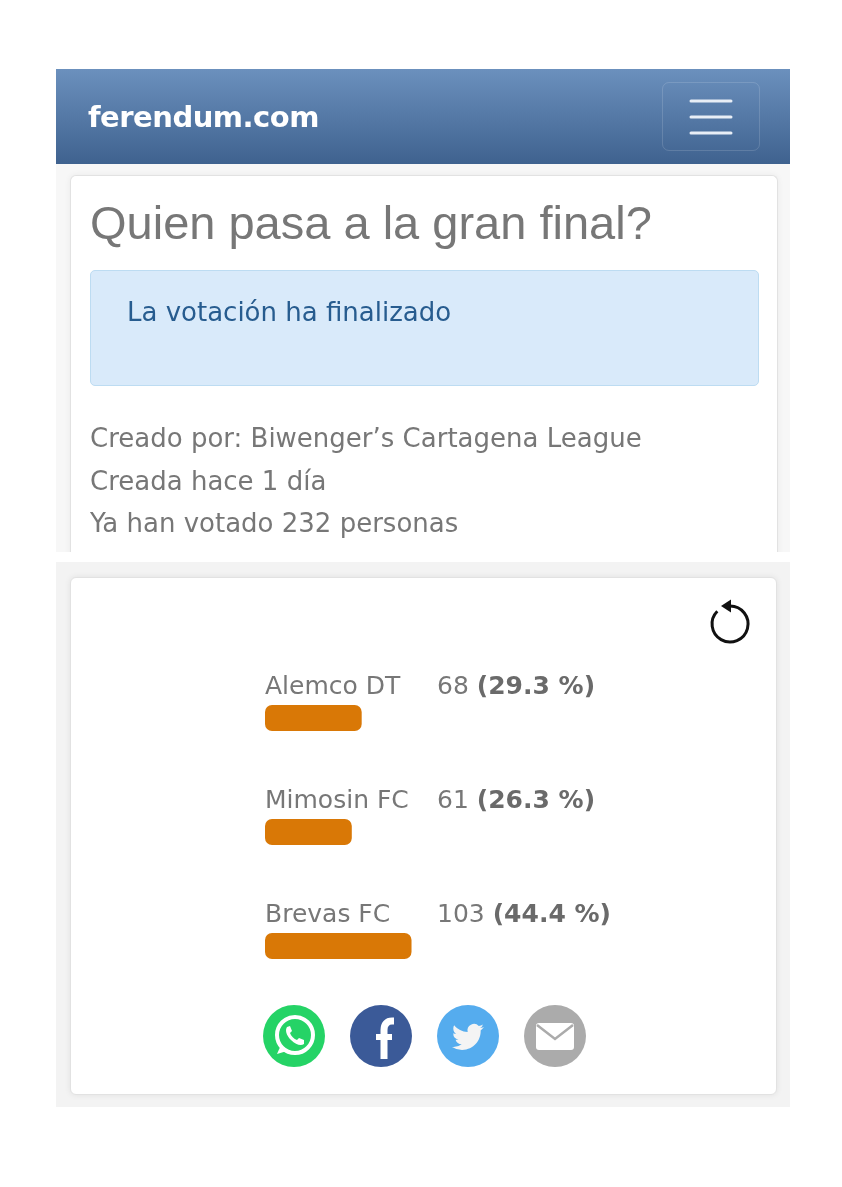 The height and width of the screenshot is (1187, 842). What do you see at coordinates (424, 328) in the screenshot?
I see `status-alert: La votación ha finalizado` at bounding box center [424, 328].